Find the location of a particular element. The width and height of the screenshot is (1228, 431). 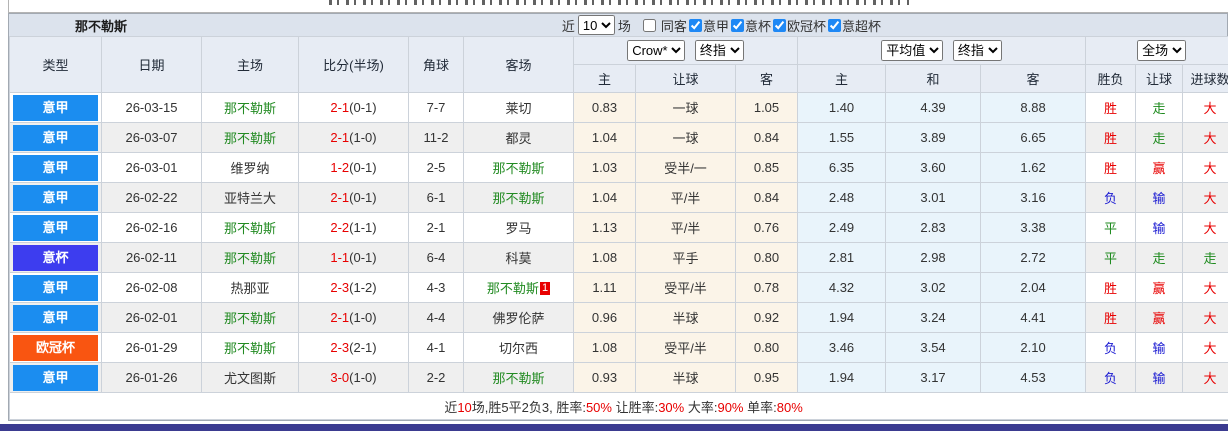

score-cell: 3-0(1-0) is located at coordinates (354, 378).